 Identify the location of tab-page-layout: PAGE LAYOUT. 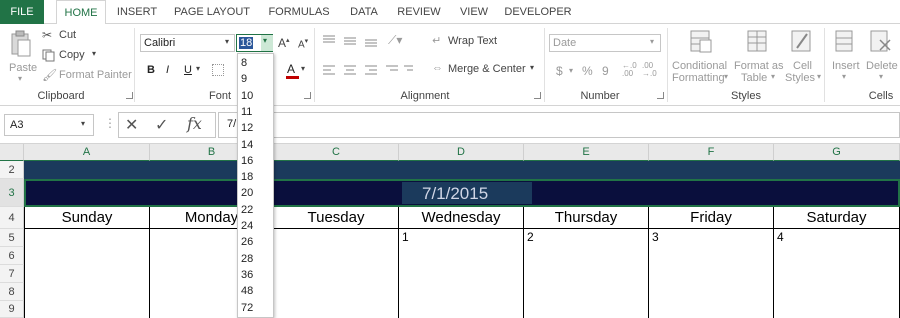
(212, 12).